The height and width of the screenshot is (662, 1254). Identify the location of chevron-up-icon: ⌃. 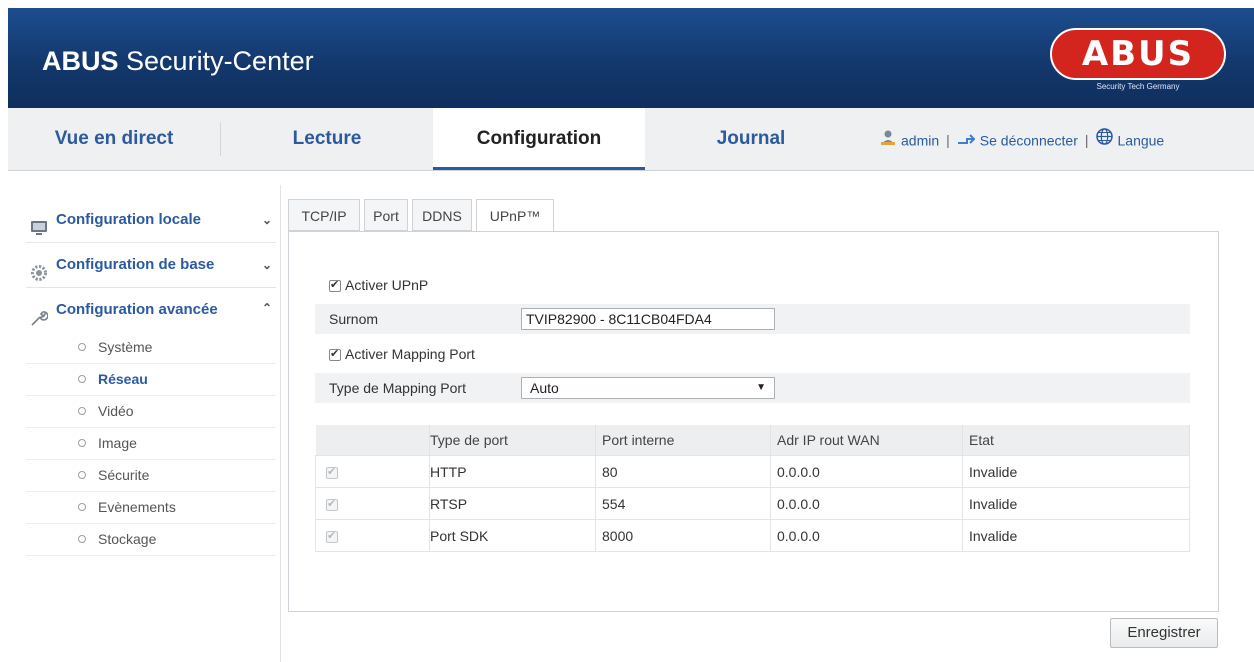
(266, 308).